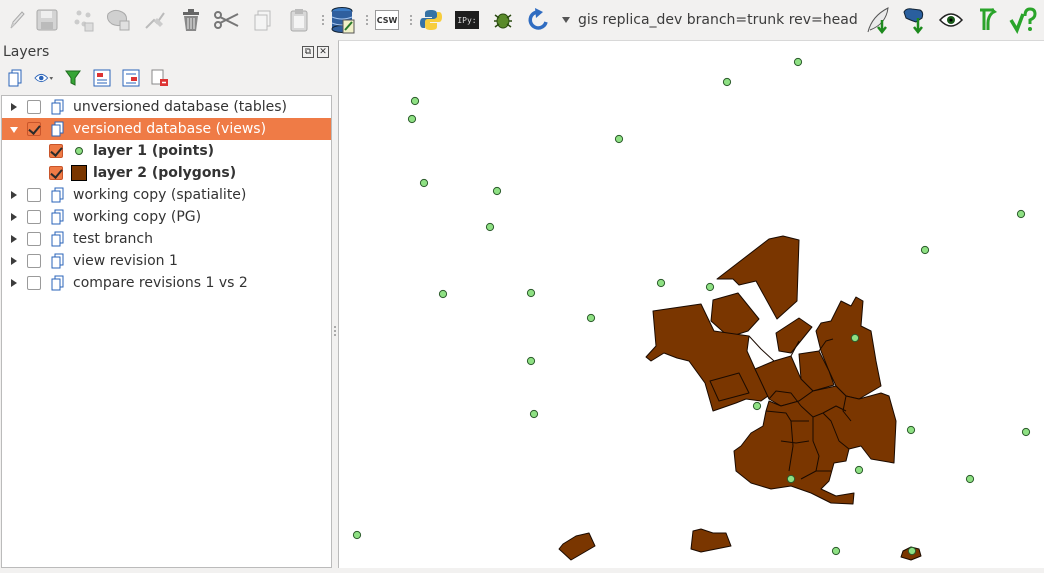 This screenshot has height=573, width=1044. I want to click on project-status-label: gis replica_dev branch=trunk rev=head, so click(718, 20).